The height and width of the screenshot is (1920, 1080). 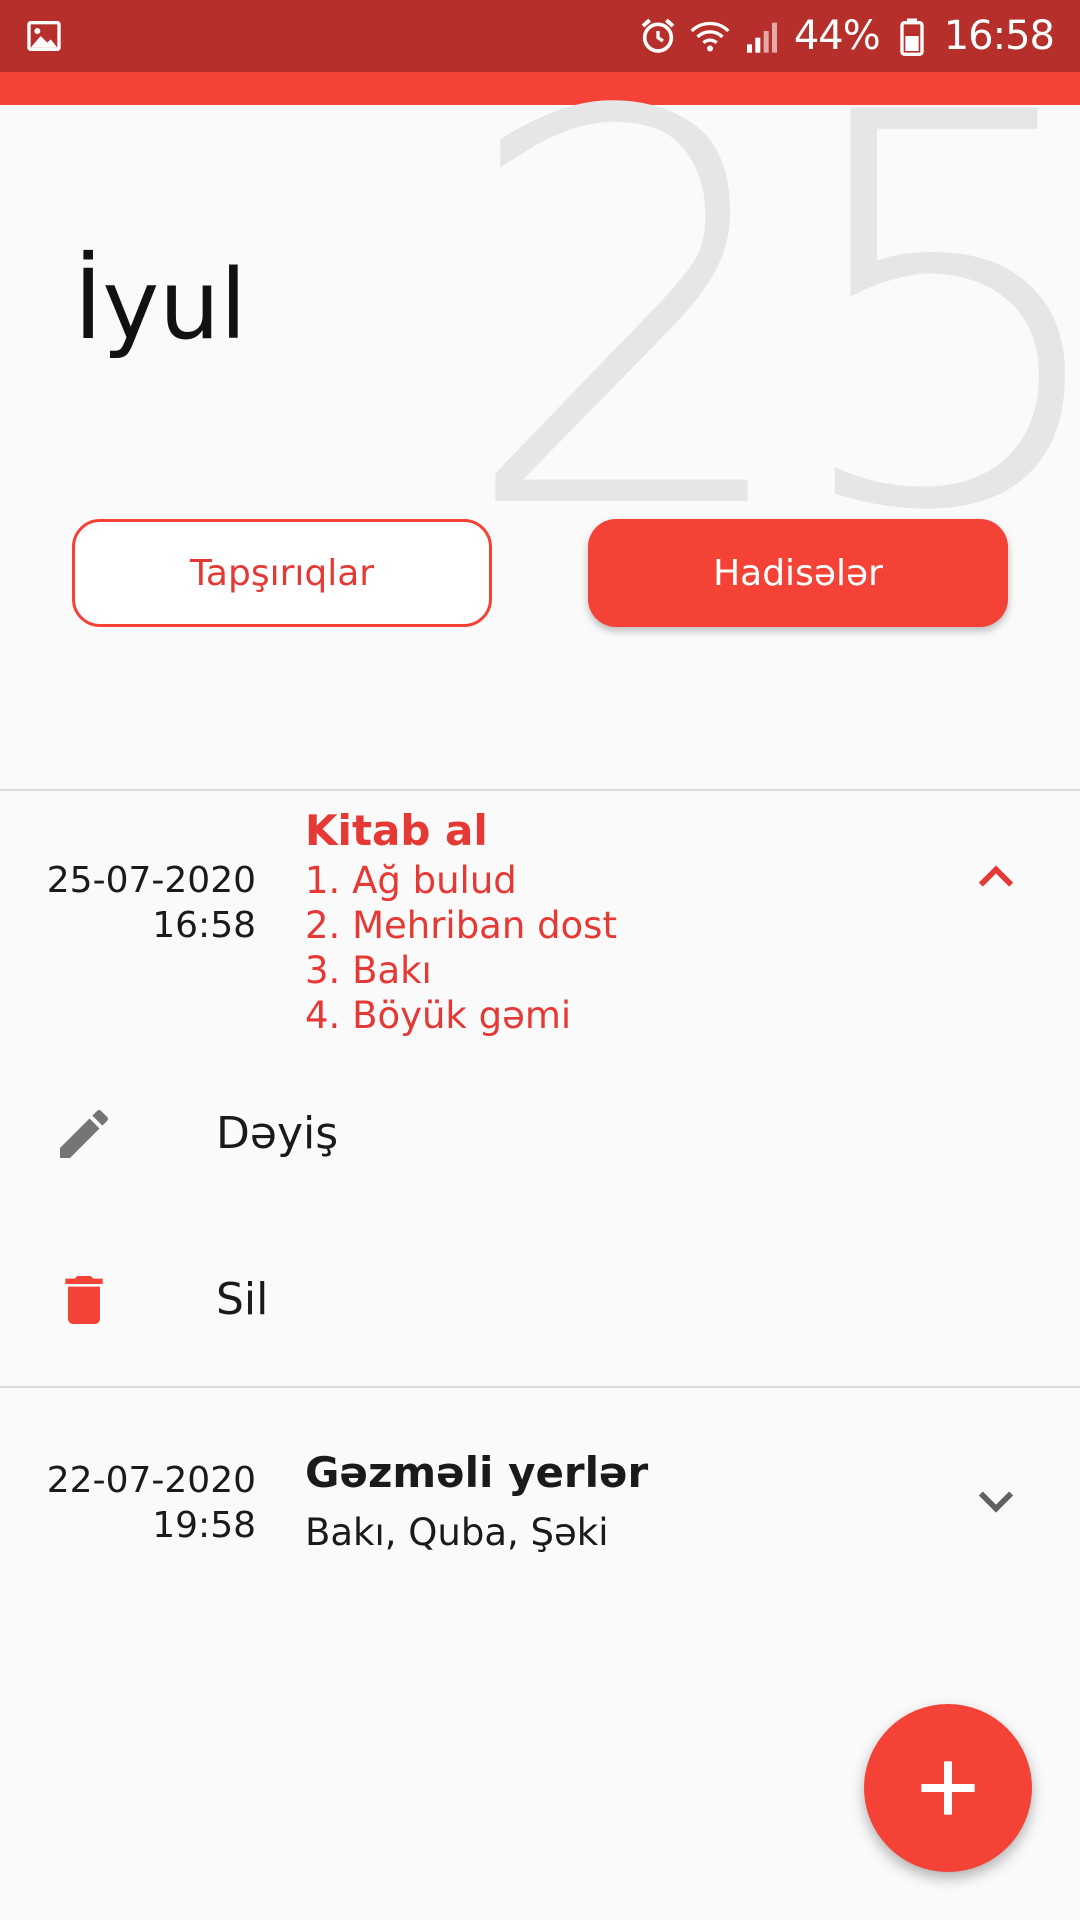 What do you see at coordinates (457, 1532) in the screenshot?
I see `event-line: Bakı, Quba, Şəki` at bounding box center [457, 1532].